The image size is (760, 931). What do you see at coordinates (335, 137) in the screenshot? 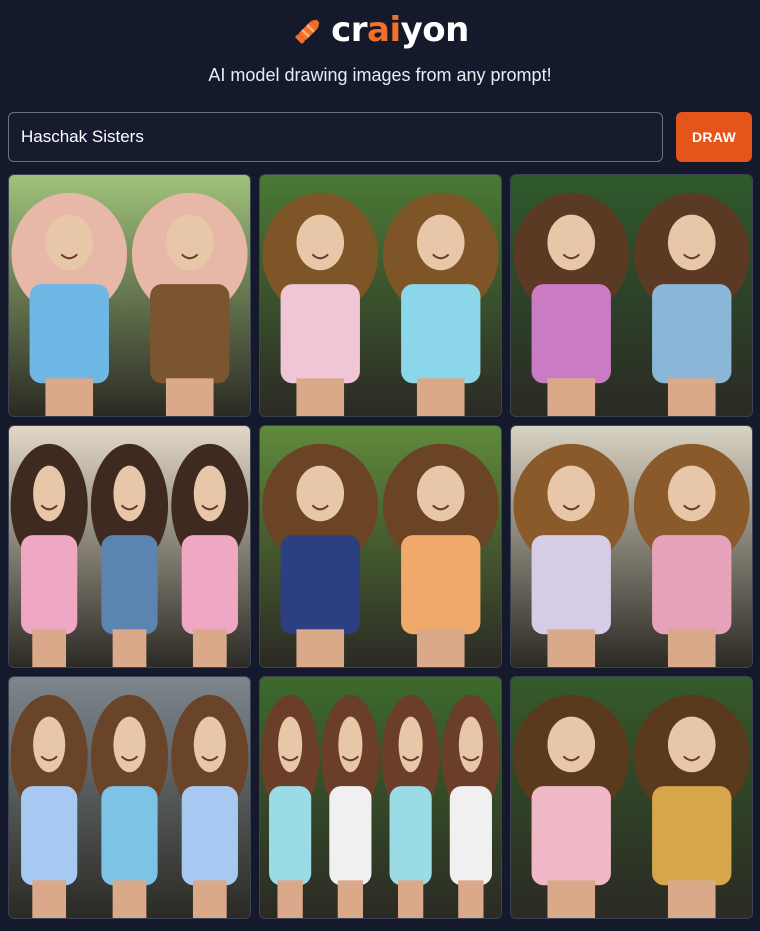
I see `prompt-input` at bounding box center [335, 137].